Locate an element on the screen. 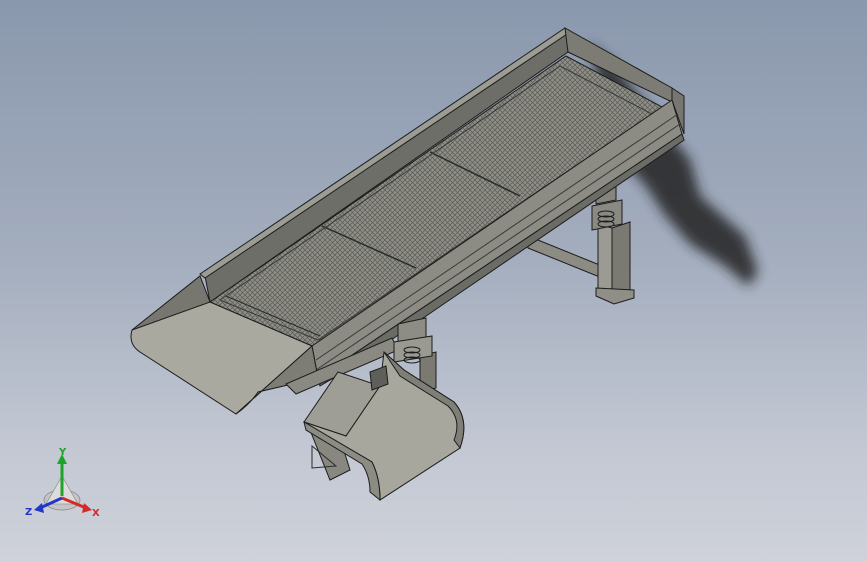 This screenshot has width=867, height=562. z-axis-label: Z is located at coordinates (28, 512).